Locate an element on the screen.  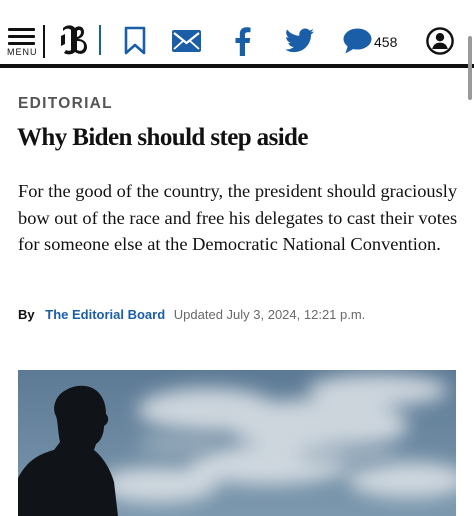
updated-timestamp: Updated July 3, 2024, 12:21 p.m. is located at coordinates (269, 314).